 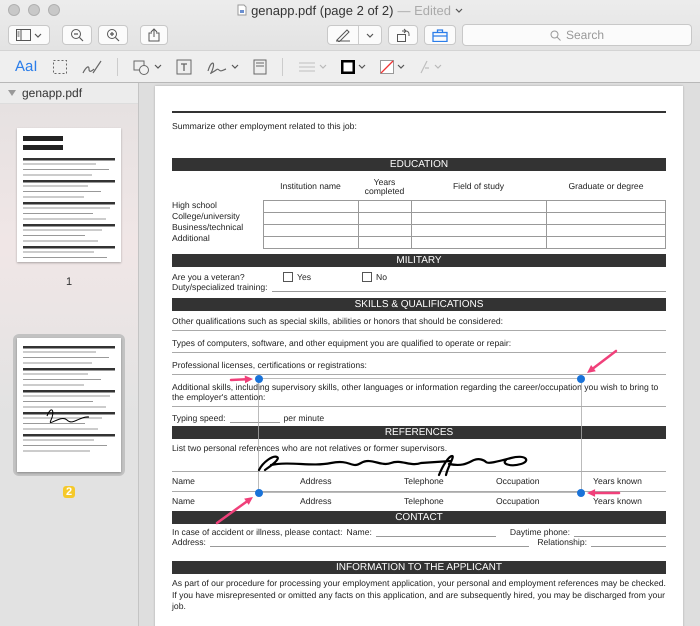 I want to click on field-label: Name:, so click(x=359, y=532).